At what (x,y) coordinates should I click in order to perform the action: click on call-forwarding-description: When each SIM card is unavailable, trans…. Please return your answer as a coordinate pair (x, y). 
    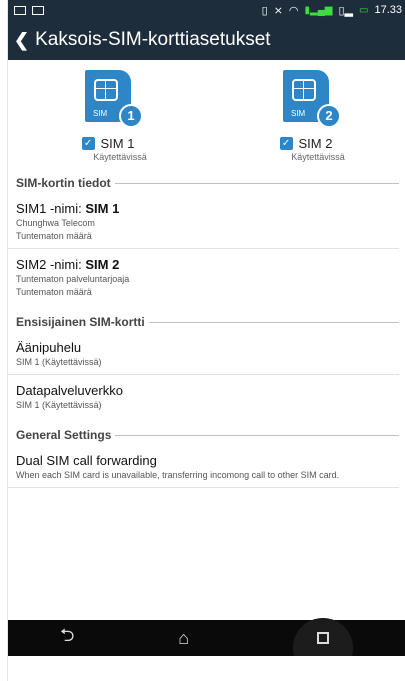
    Looking at the image, I should click on (178, 475).